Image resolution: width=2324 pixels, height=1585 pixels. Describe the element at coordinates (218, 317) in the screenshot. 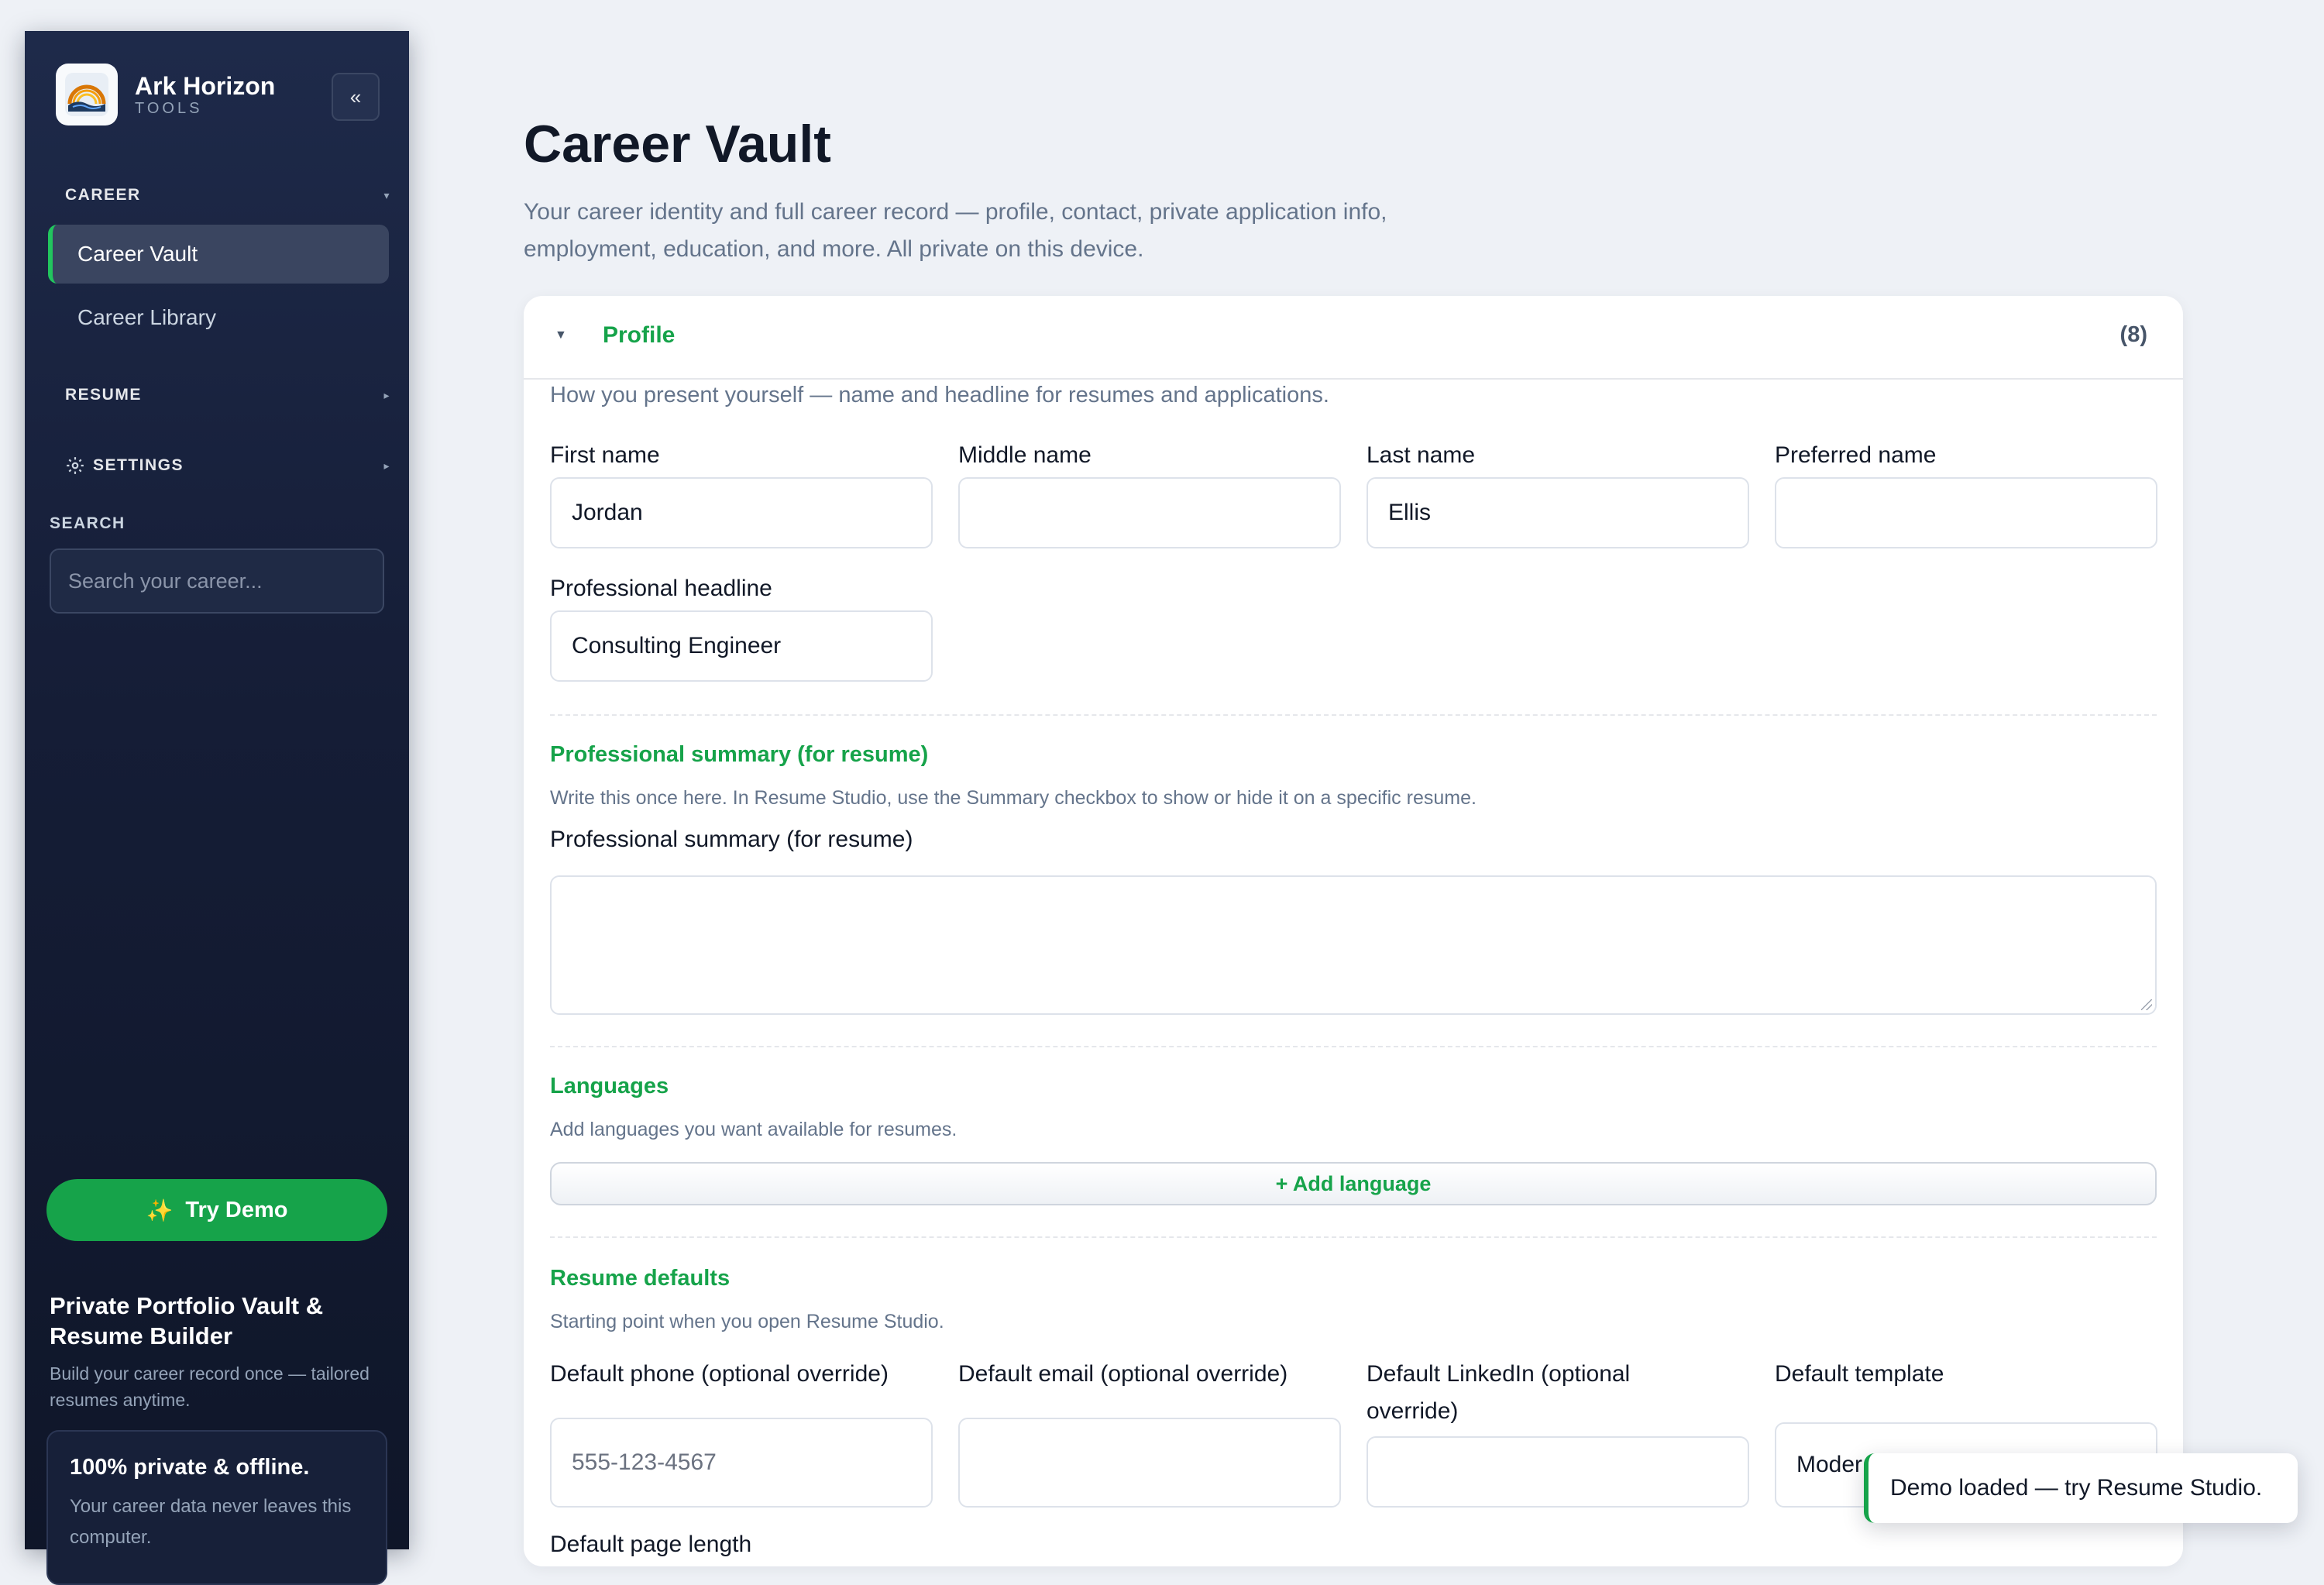

I see `sidebar-item-career-library: Career Library` at that location.